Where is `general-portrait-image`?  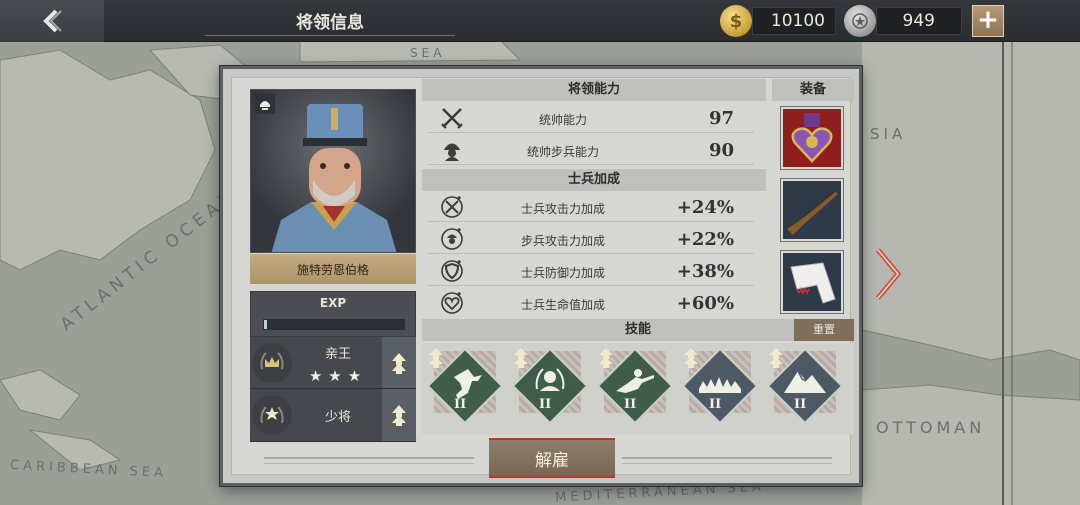 general-portrait-image is located at coordinates (334, 178).